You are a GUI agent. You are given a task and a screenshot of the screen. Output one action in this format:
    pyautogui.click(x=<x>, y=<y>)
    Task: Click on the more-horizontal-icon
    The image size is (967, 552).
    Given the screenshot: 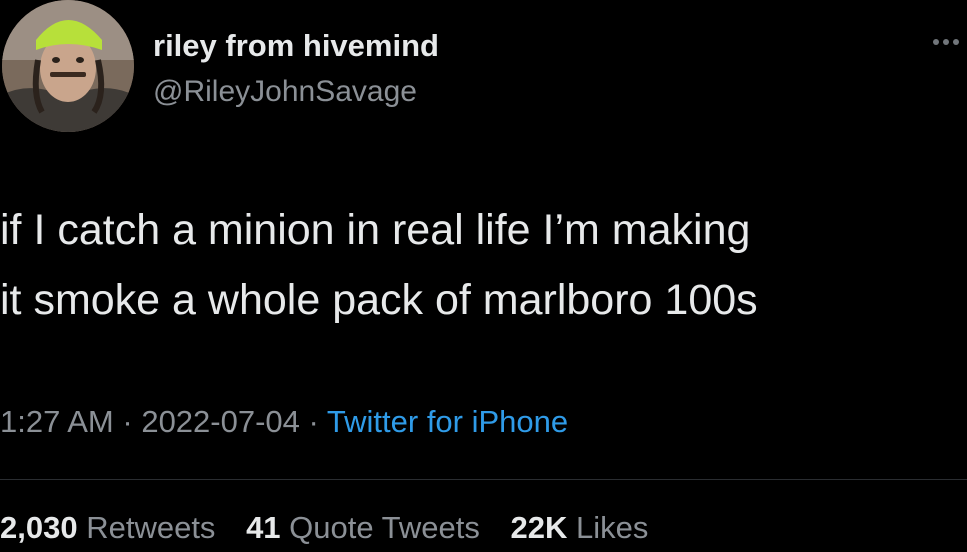 What is the action you would take?
    pyautogui.click(x=946, y=42)
    